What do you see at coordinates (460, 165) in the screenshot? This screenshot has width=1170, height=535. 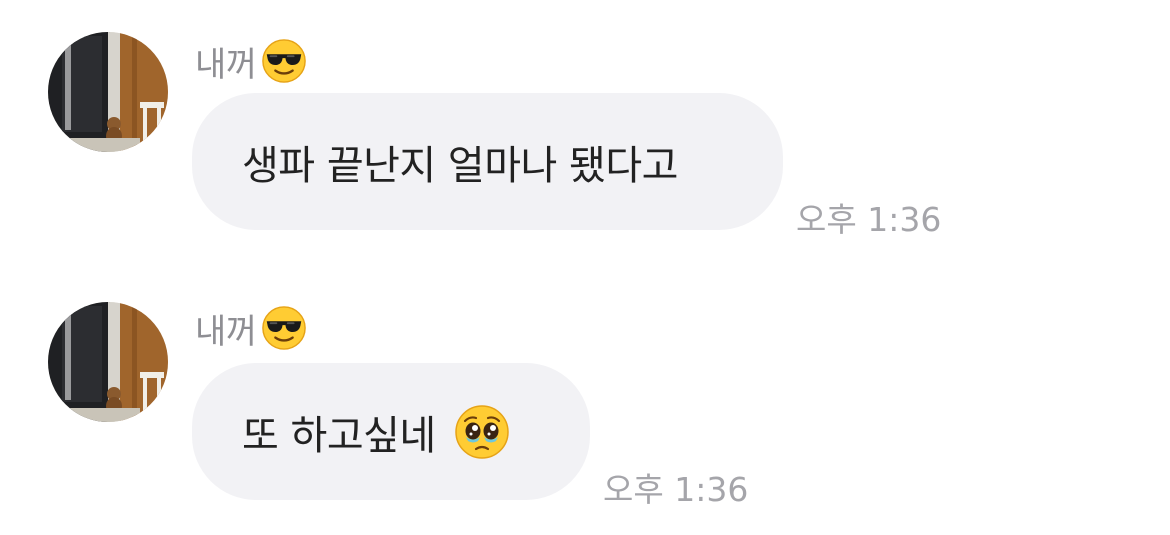 I see `message-text: 생파 끝난지 얼마나 됐다고` at bounding box center [460, 165].